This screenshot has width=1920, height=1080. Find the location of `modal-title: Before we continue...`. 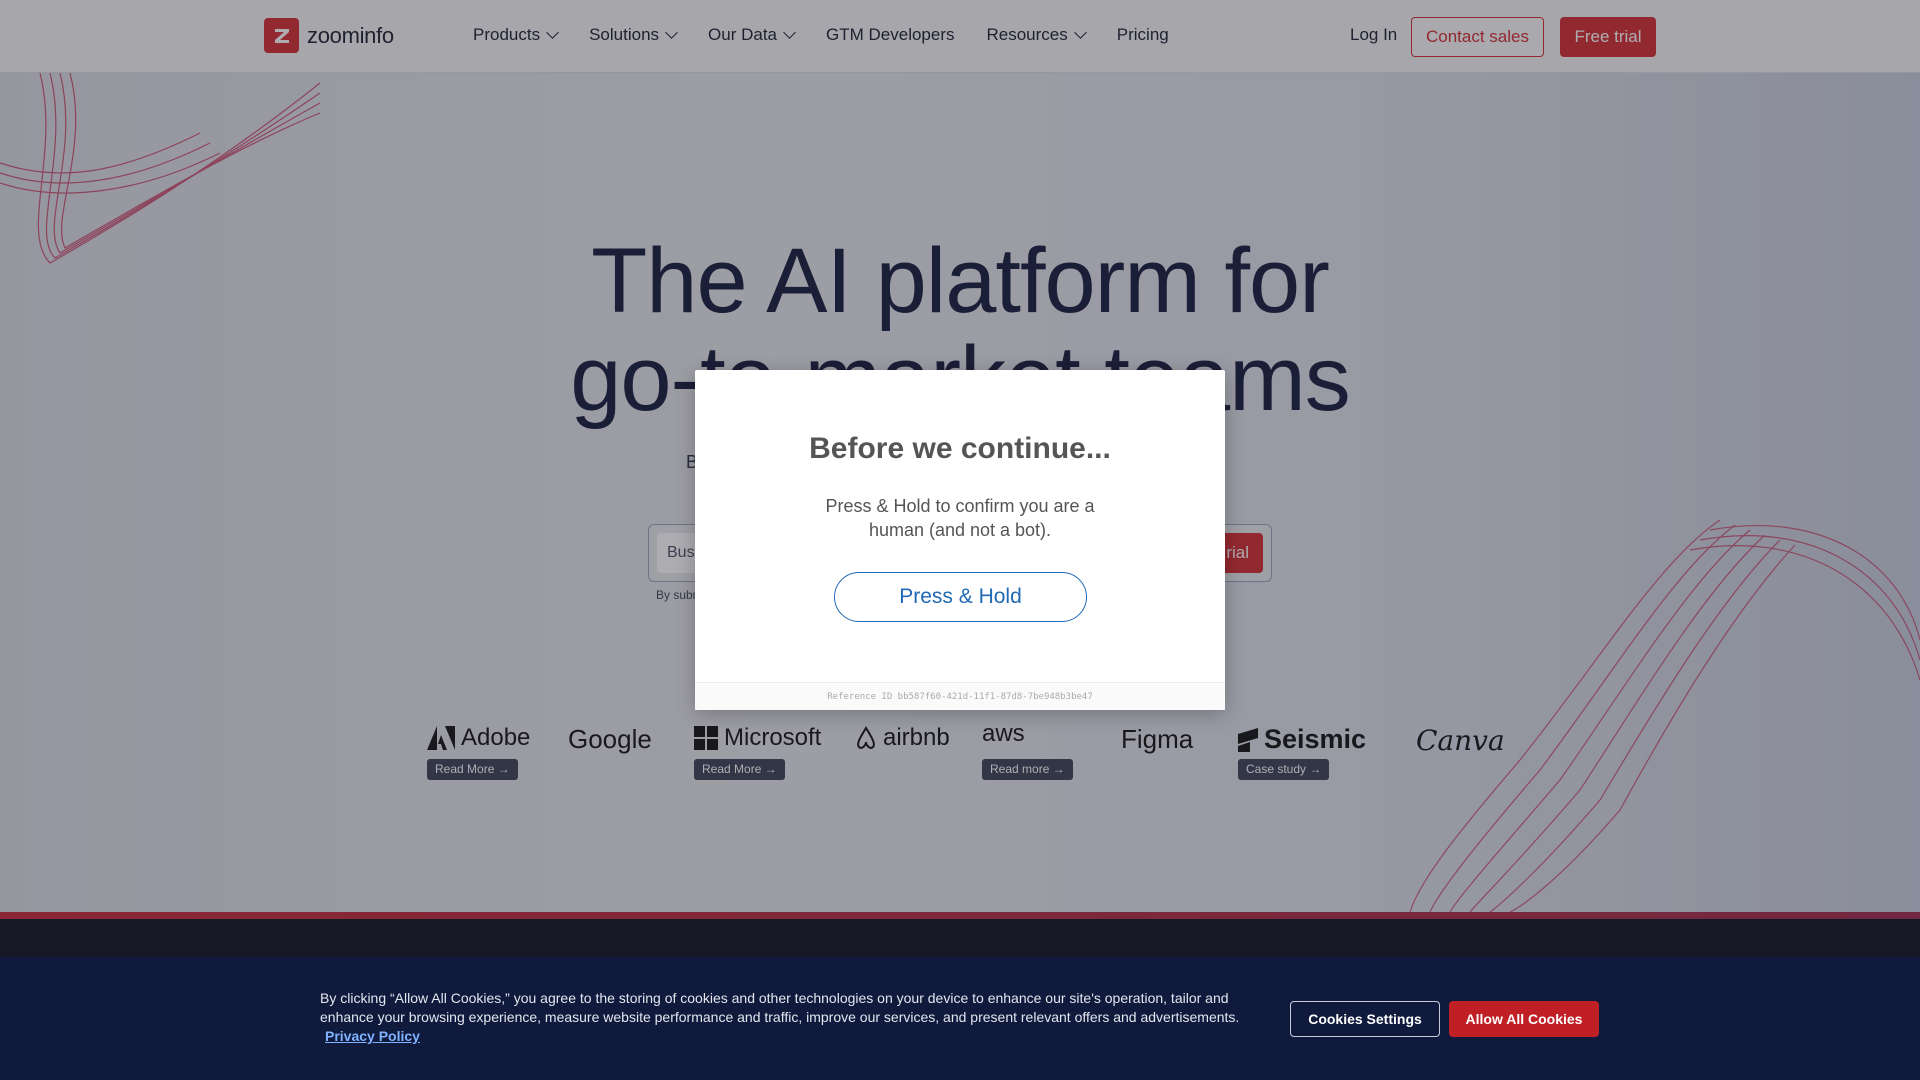

modal-title: Before we continue... is located at coordinates (960, 448).